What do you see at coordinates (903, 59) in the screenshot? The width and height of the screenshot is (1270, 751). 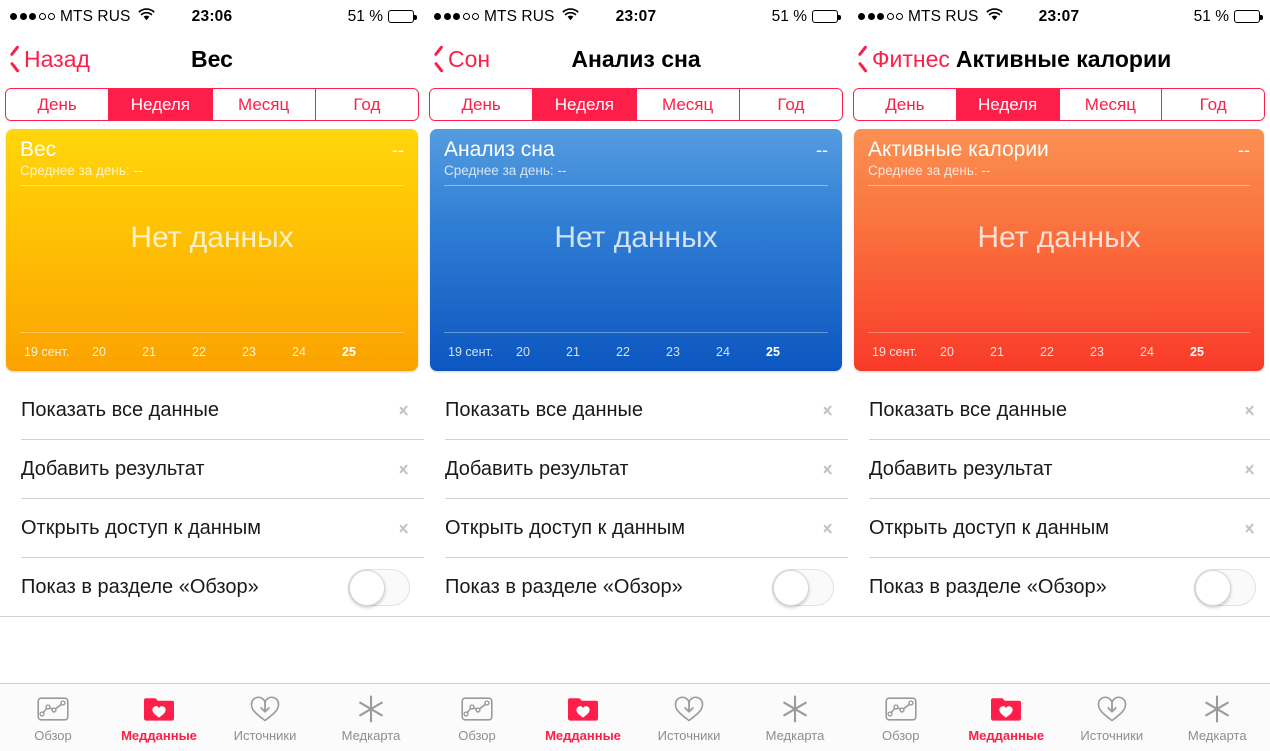 I see `back-button: Фитнес` at bounding box center [903, 59].